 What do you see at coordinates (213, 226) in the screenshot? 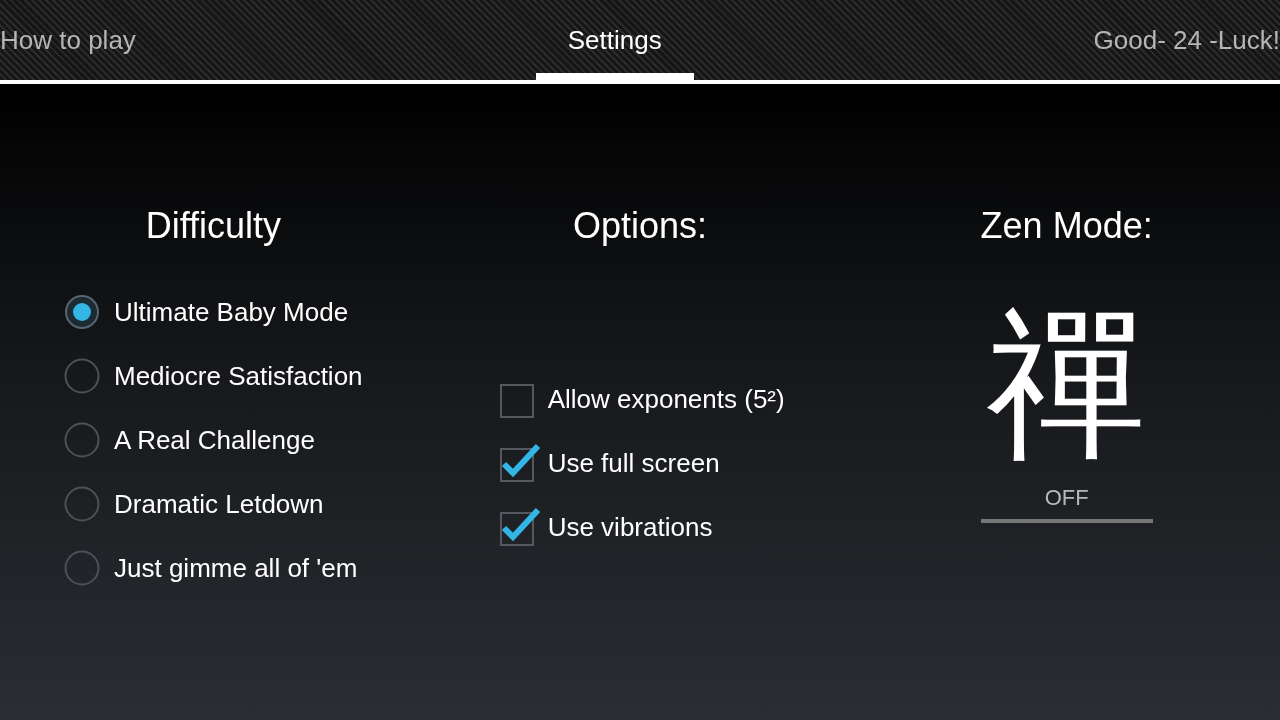
I see `section-heading: Difficulty` at bounding box center [213, 226].